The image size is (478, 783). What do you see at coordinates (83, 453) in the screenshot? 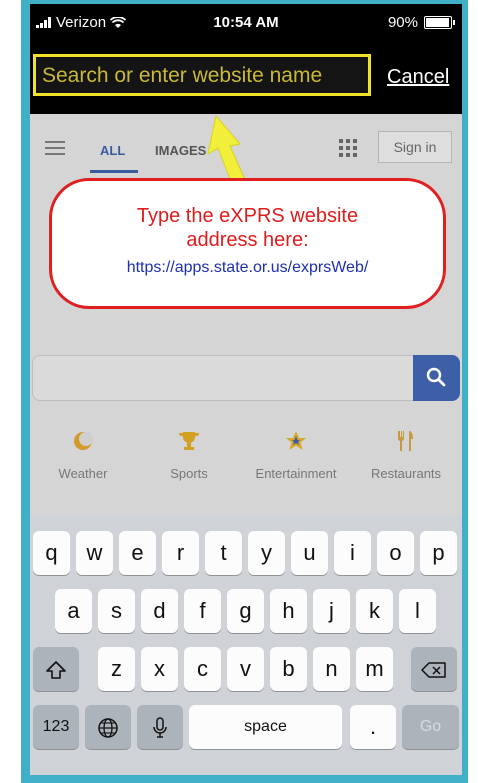
I see `shortcut-weather: Weather` at bounding box center [83, 453].